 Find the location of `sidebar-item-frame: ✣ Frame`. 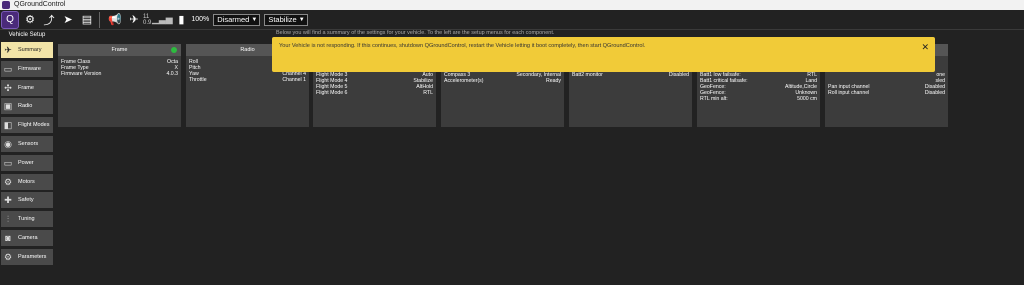

sidebar-item-frame: ✣ Frame is located at coordinates (27, 88).